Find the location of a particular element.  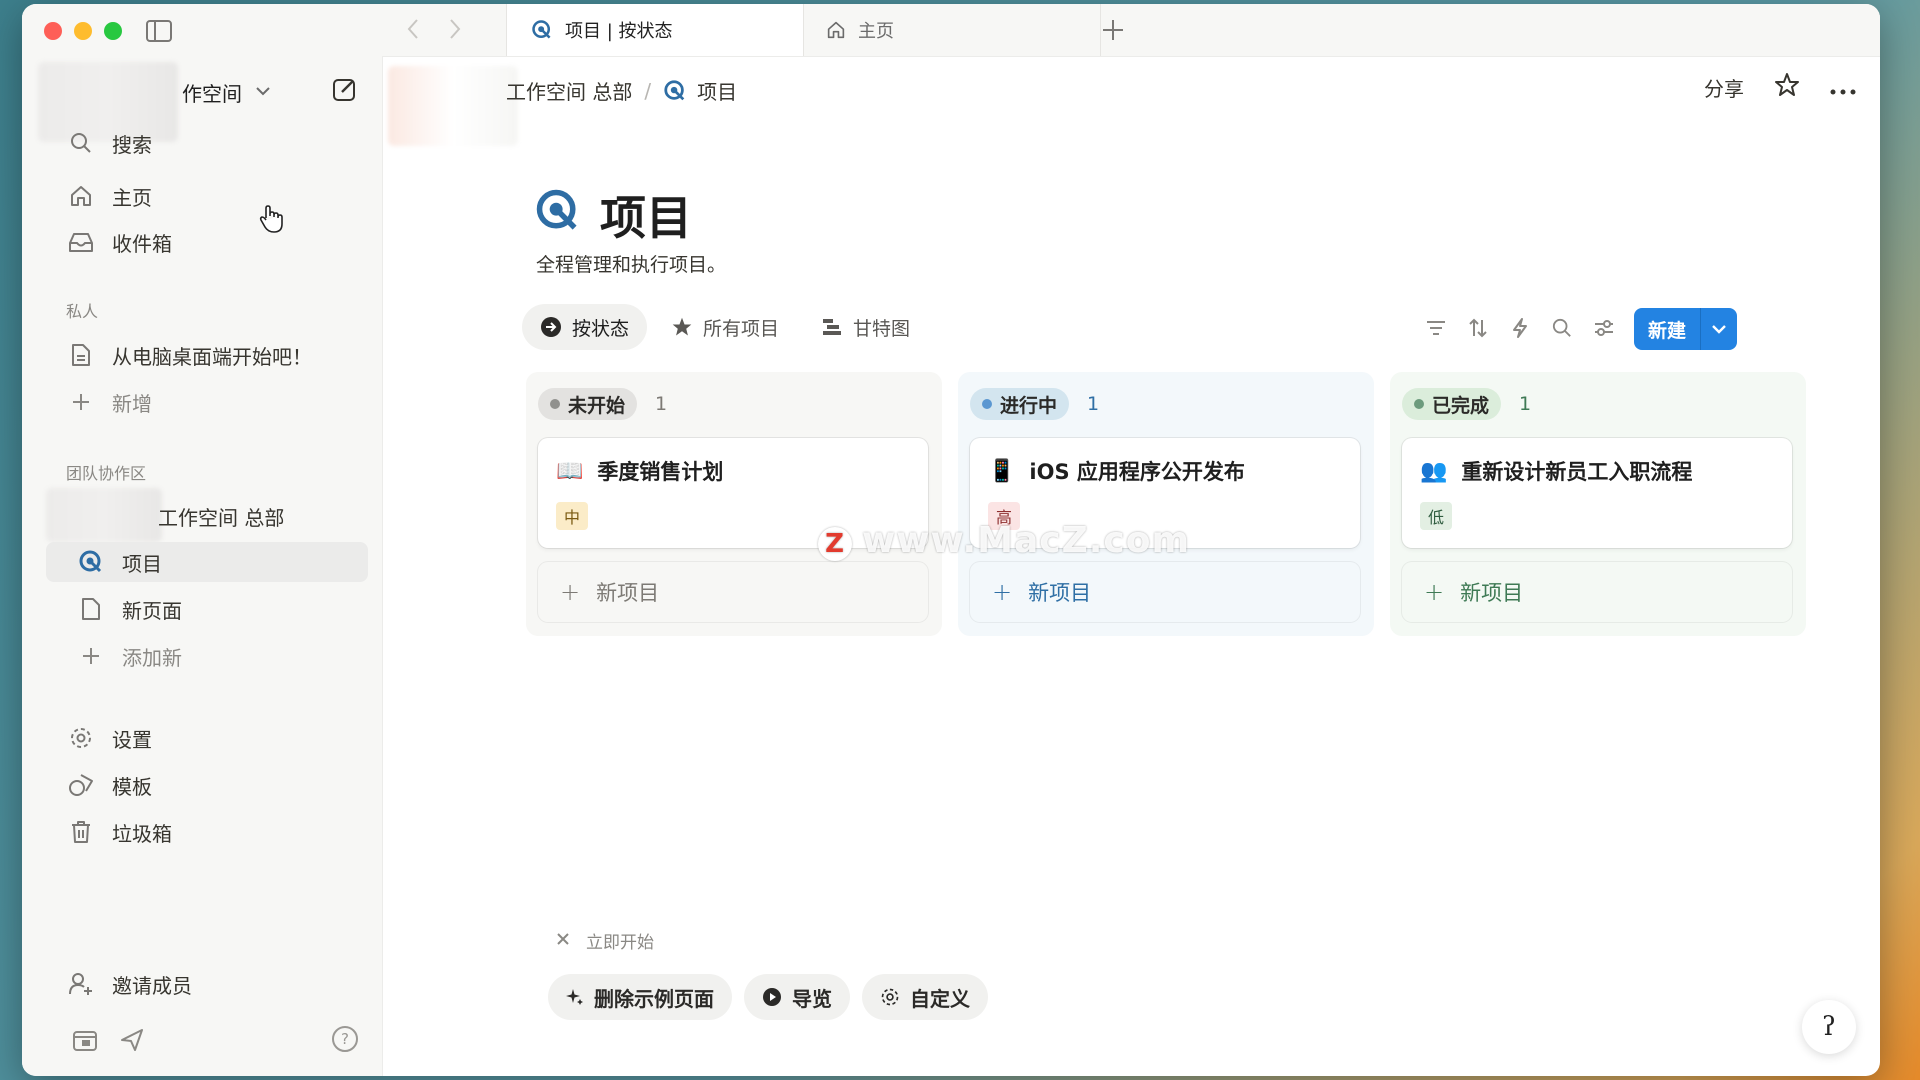

new-tab-icon is located at coordinates (1113, 31).